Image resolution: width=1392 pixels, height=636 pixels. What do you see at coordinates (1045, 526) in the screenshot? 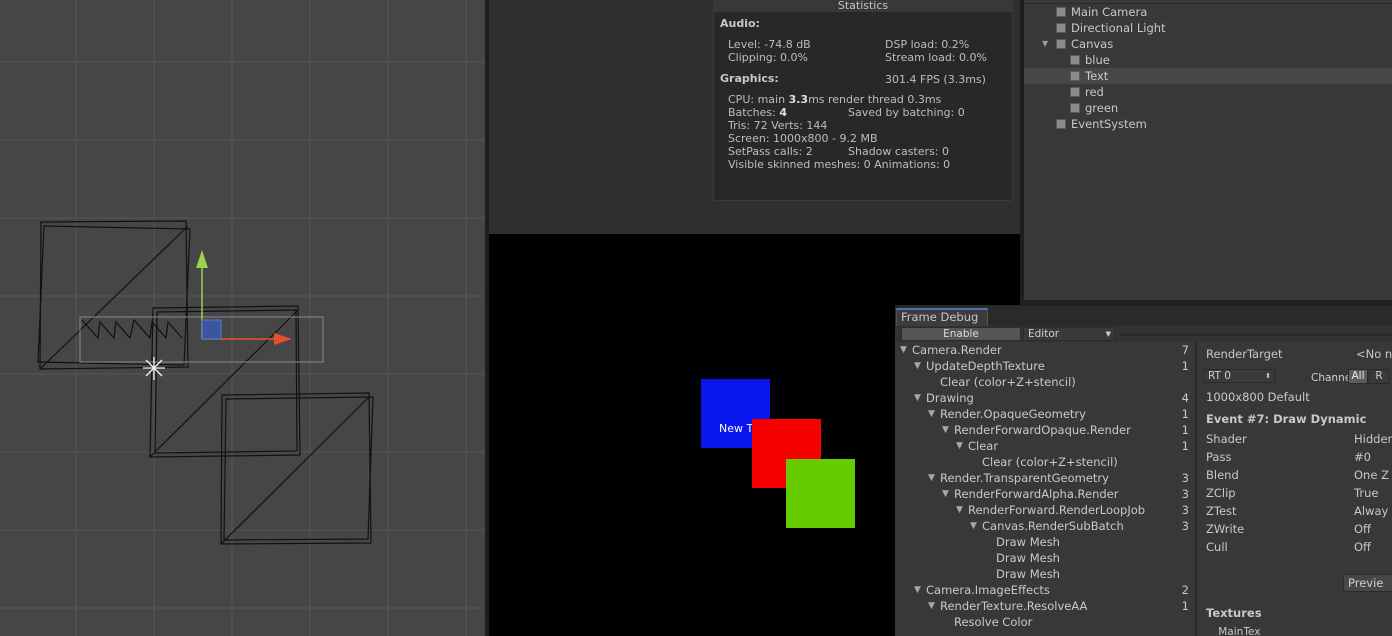
I see `tree-row: ▼ Canvas.RenderSubBatch 3` at bounding box center [1045, 526].